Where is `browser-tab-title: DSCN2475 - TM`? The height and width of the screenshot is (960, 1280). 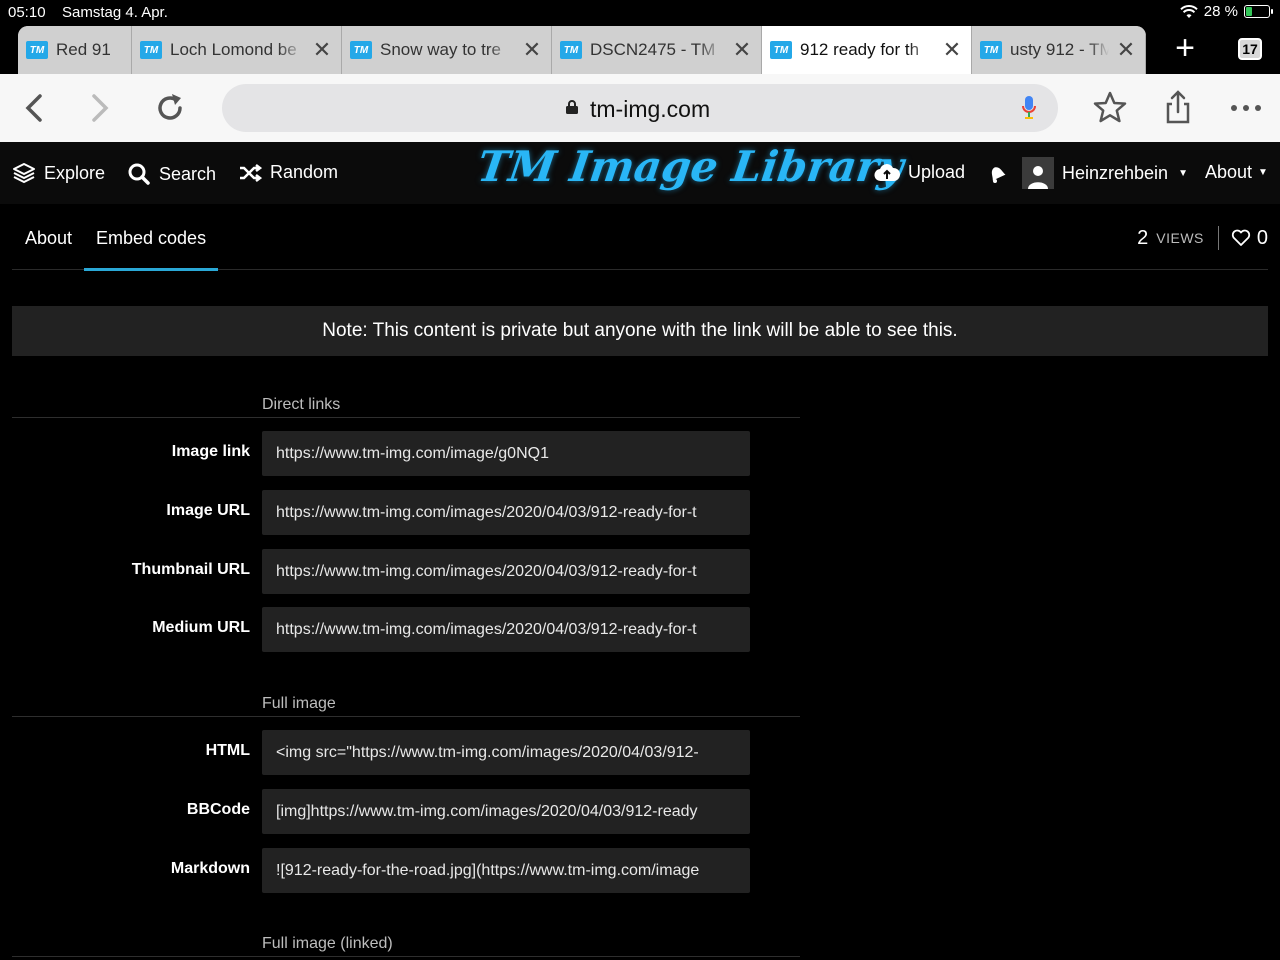 browser-tab-title: DSCN2475 - TM is located at coordinates (653, 49).